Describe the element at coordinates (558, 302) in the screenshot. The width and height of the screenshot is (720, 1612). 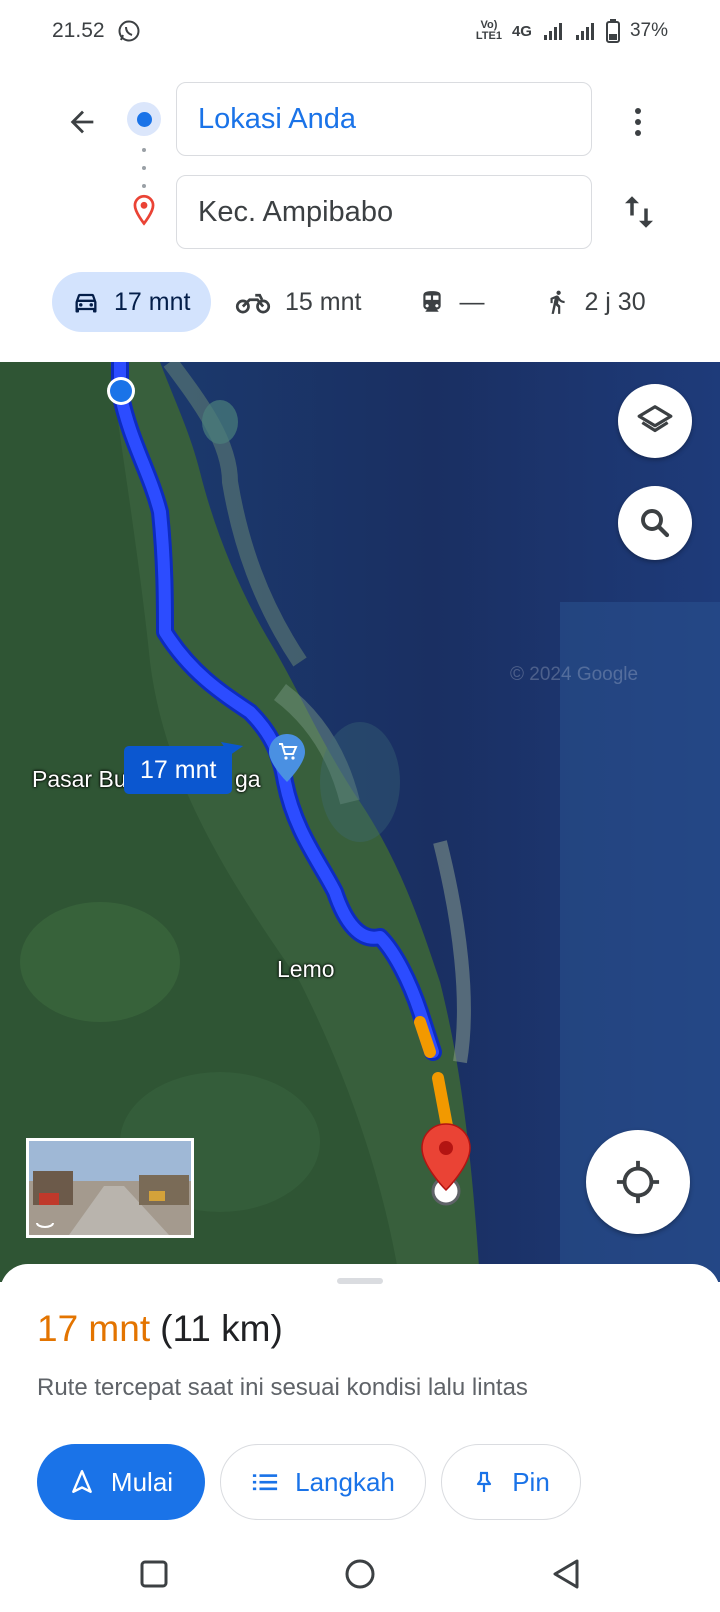
I see `walk-icon` at that location.